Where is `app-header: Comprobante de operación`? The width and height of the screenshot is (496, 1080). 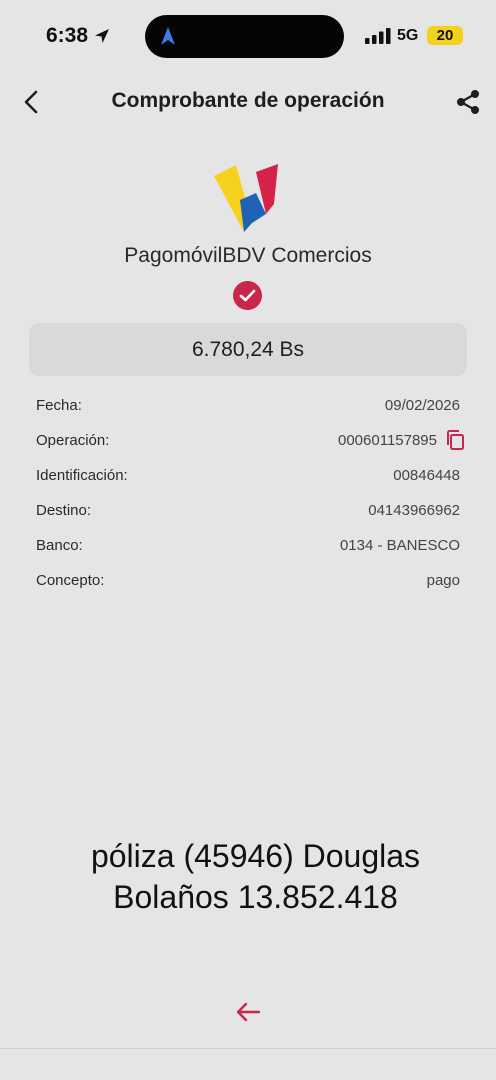 app-header: Comprobante de operación is located at coordinates (248, 102).